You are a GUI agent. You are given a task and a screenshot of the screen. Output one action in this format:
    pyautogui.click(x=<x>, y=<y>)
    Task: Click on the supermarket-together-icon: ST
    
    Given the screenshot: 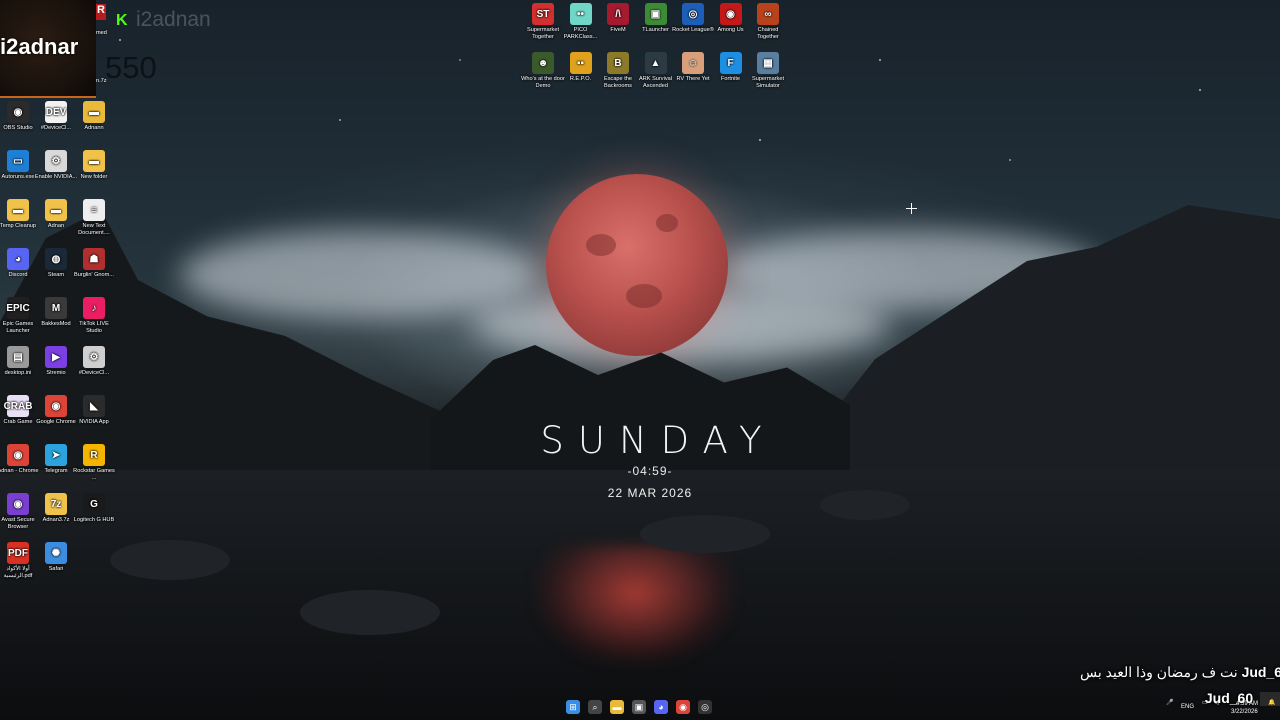 What is the action you would take?
    pyautogui.click(x=543, y=14)
    